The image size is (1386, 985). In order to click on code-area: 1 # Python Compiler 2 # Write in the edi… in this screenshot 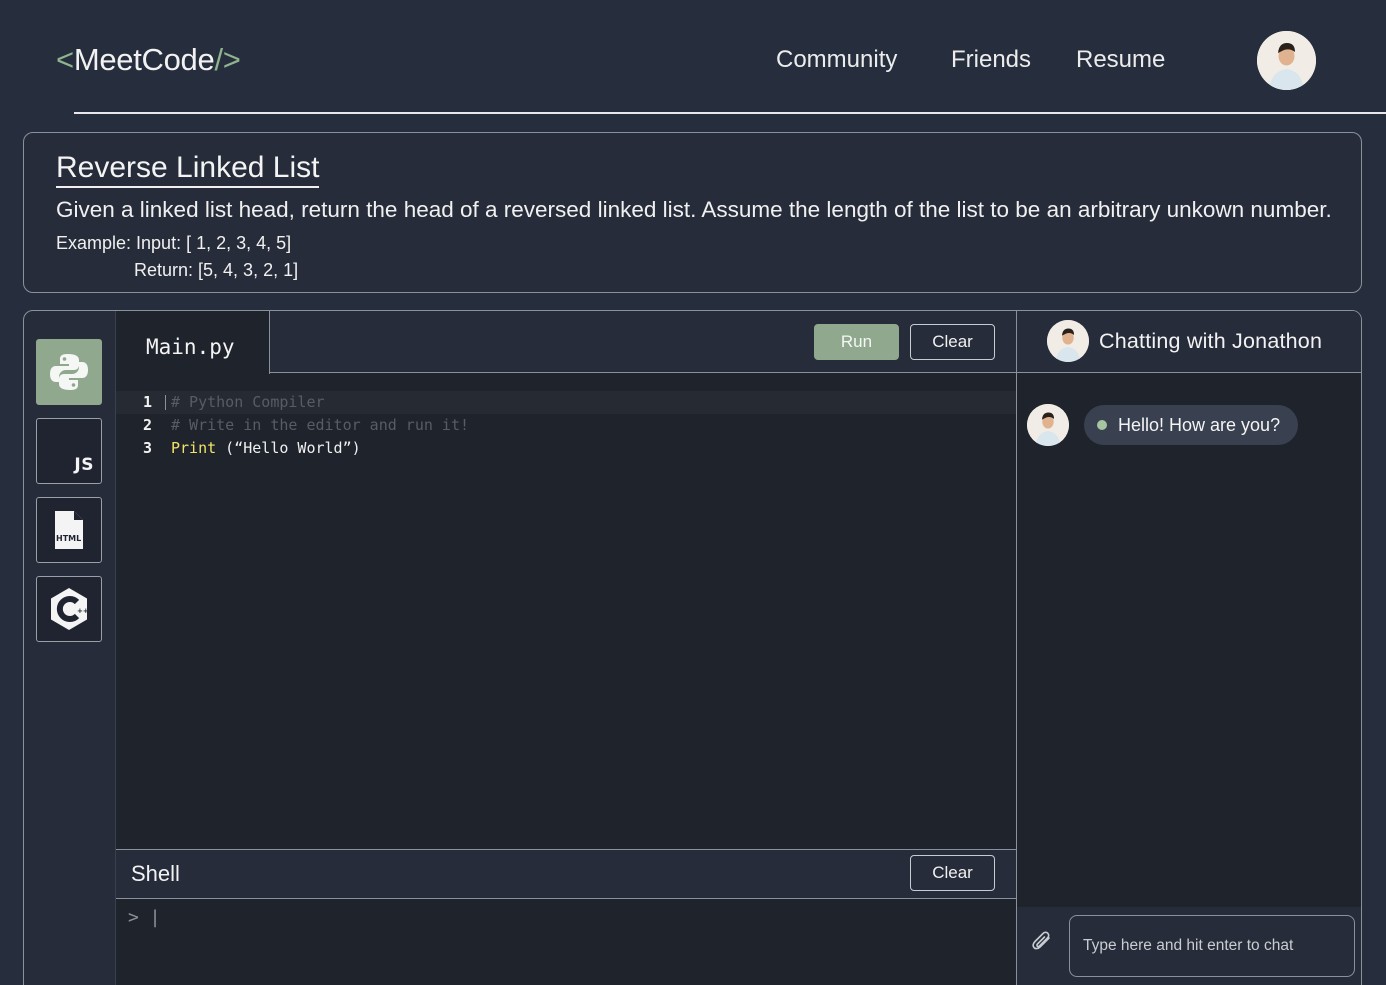, I will do `click(566, 425)`.